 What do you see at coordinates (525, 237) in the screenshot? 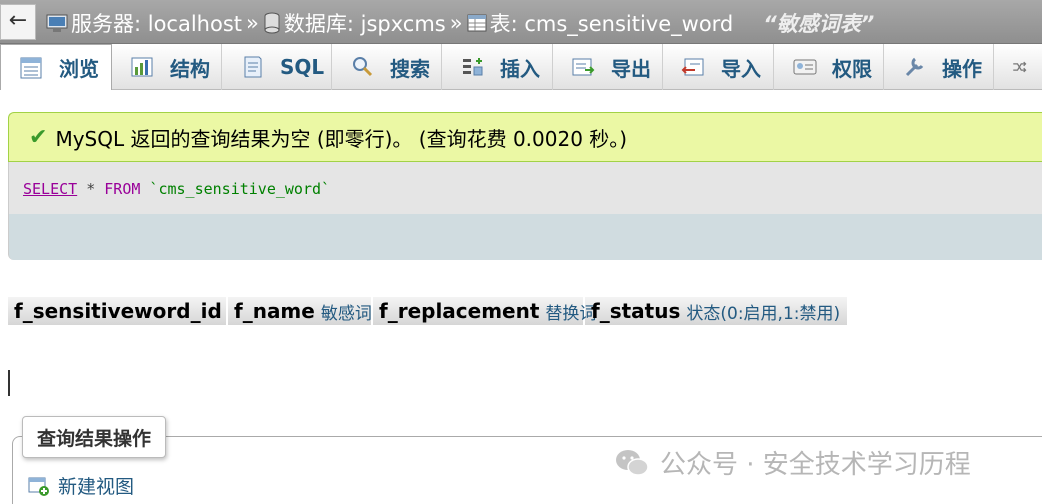
I see `sql-options-bar` at bounding box center [525, 237].